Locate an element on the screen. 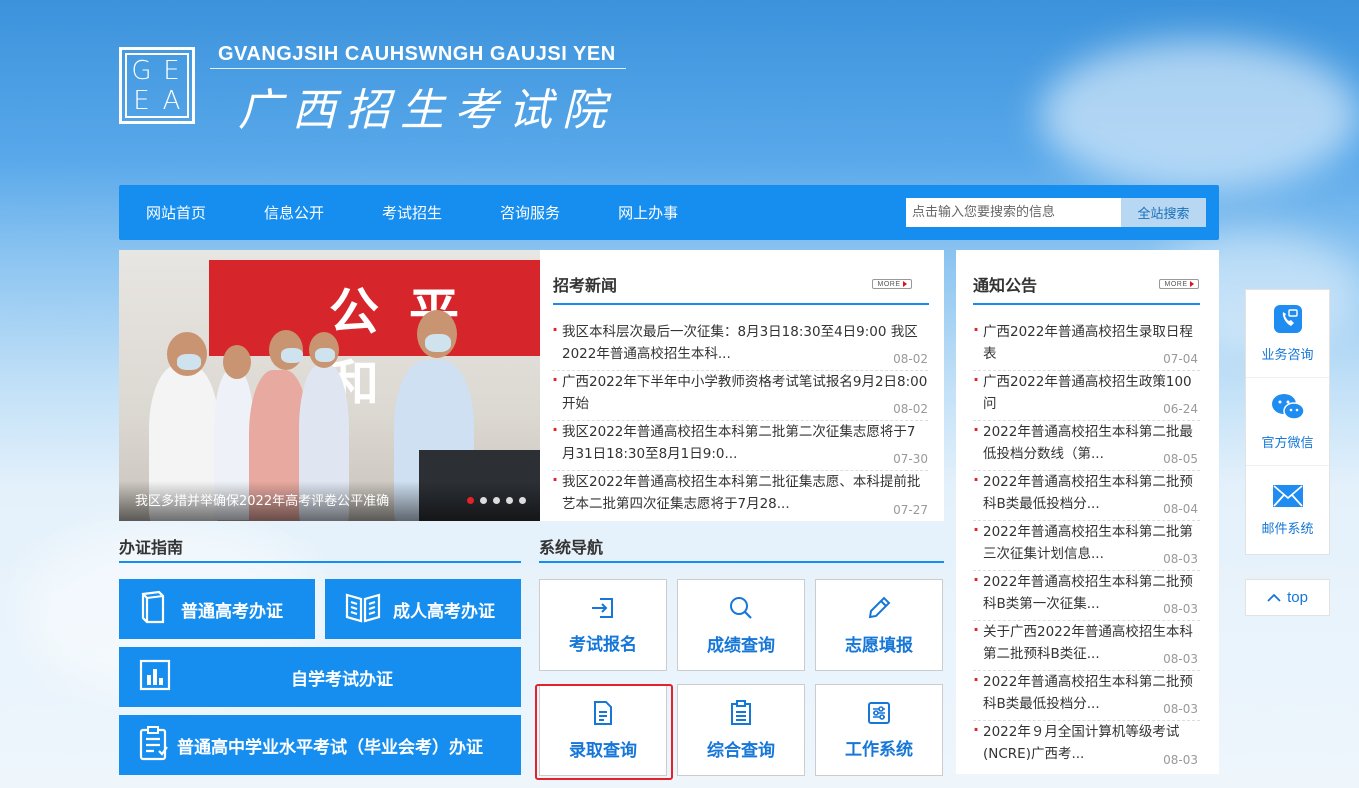 This screenshot has width=1359, height=788. score-query-tile: 成绩查询 is located at coordinates (741, 625).